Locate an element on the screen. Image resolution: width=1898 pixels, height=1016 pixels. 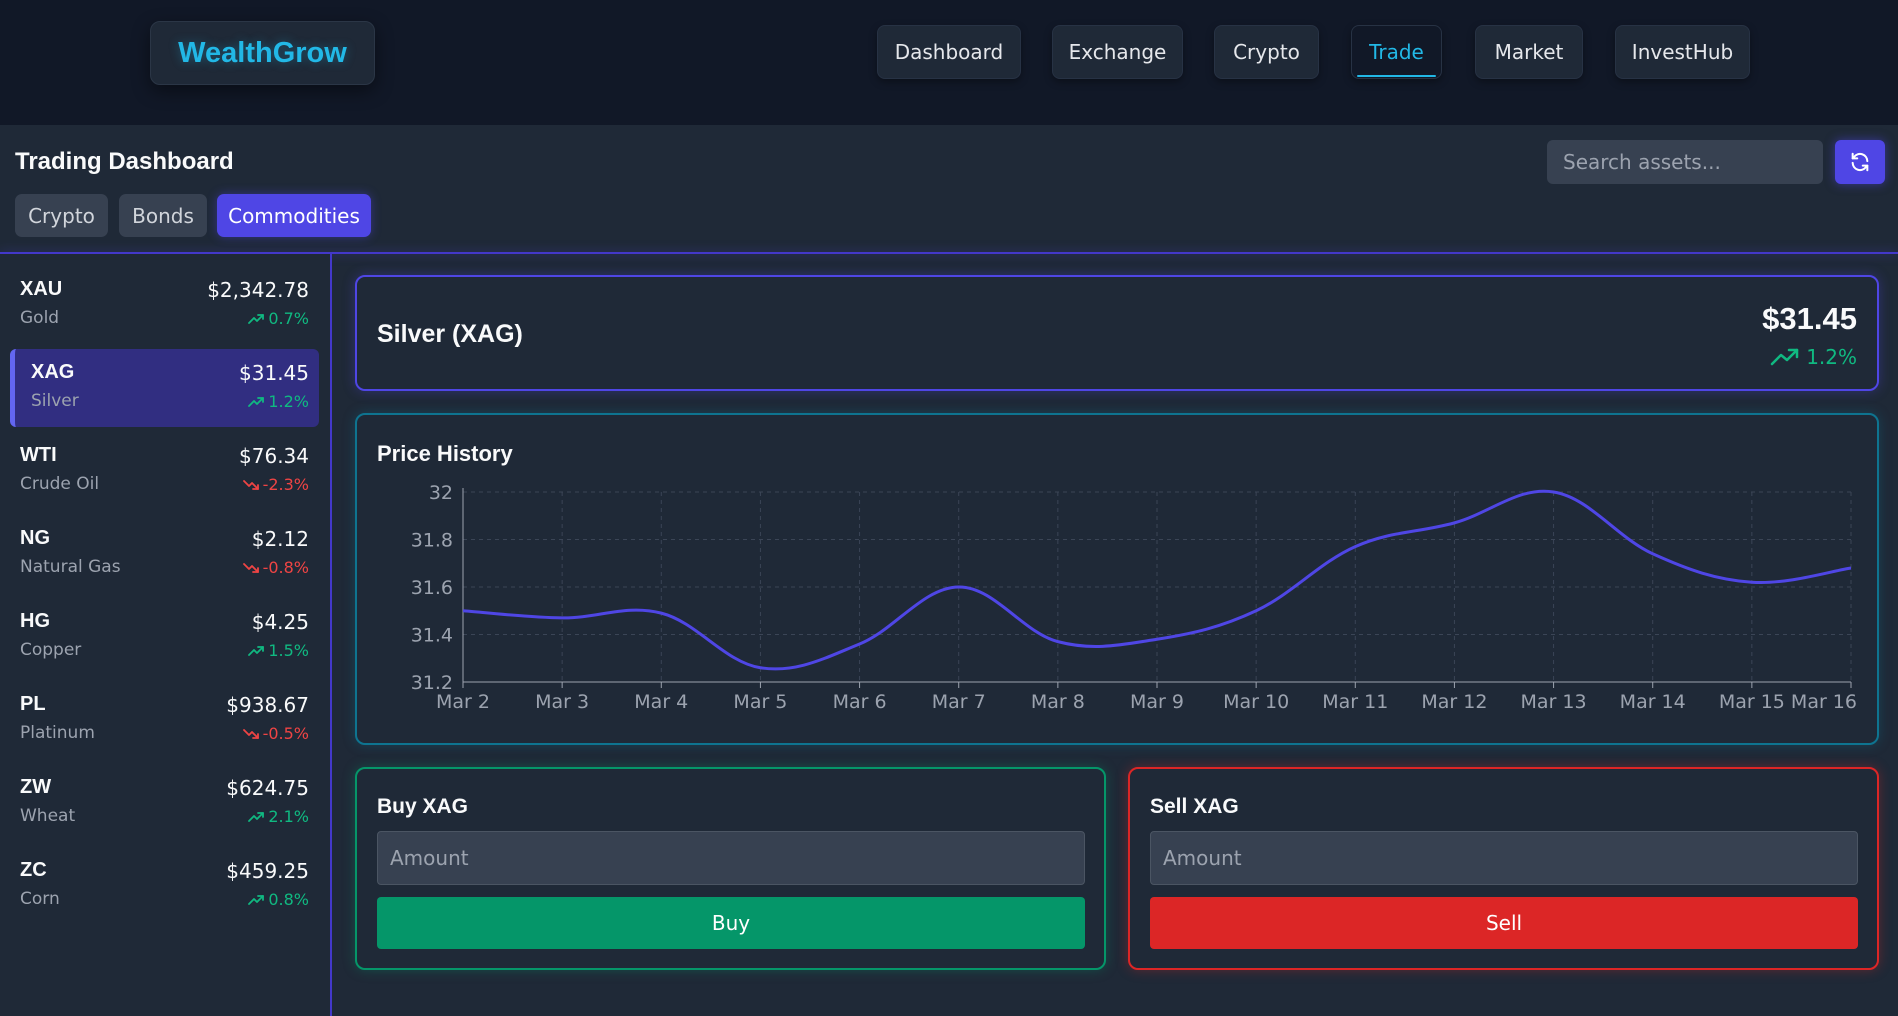
nav-trade: Trade is located at coordinates (1396, 52).